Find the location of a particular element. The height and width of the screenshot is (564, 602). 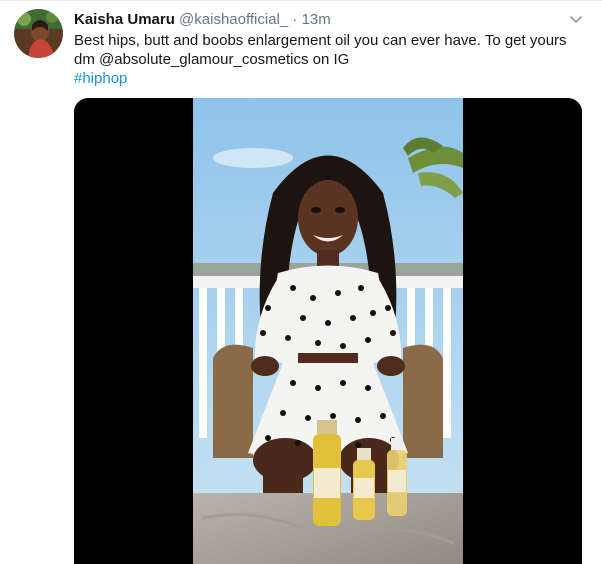

avatar-photo is located at coordinates (38, 33).